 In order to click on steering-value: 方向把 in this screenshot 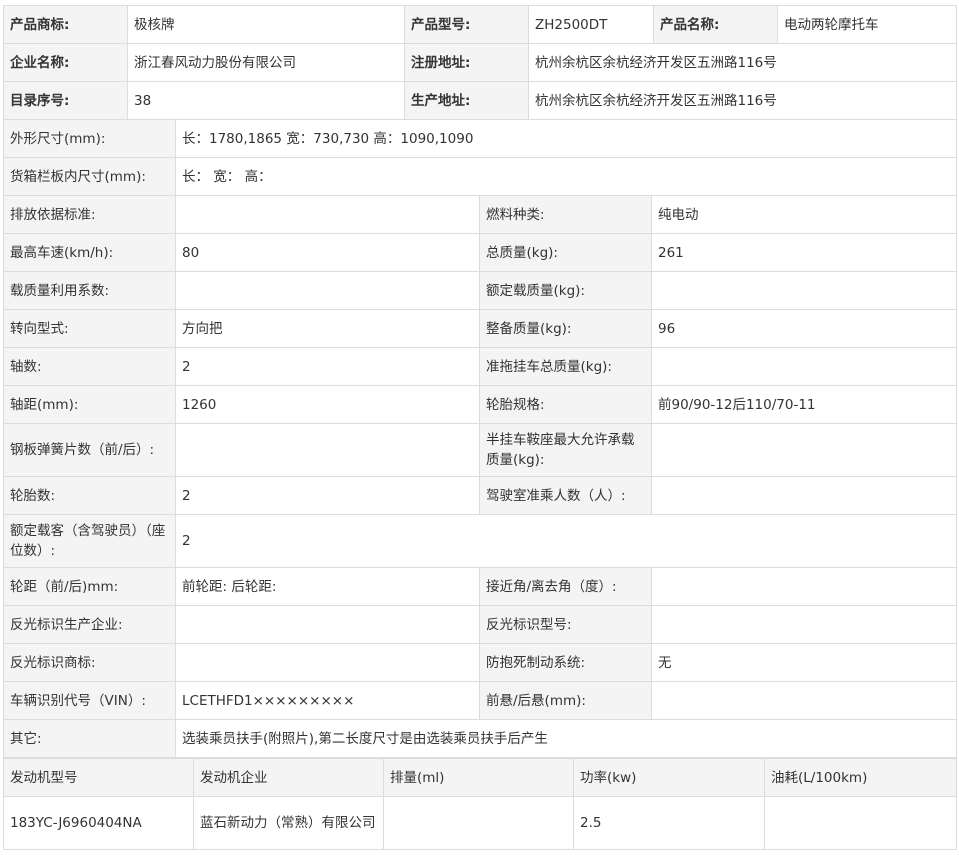, I will do `click(327, 328)`.